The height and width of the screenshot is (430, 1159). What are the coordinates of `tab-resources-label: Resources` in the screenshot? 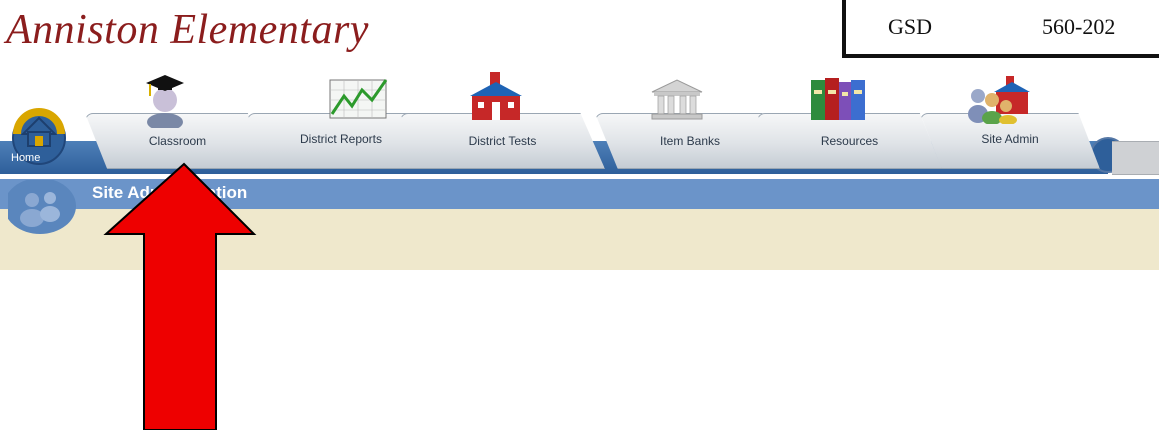 It's located at (849, 141).